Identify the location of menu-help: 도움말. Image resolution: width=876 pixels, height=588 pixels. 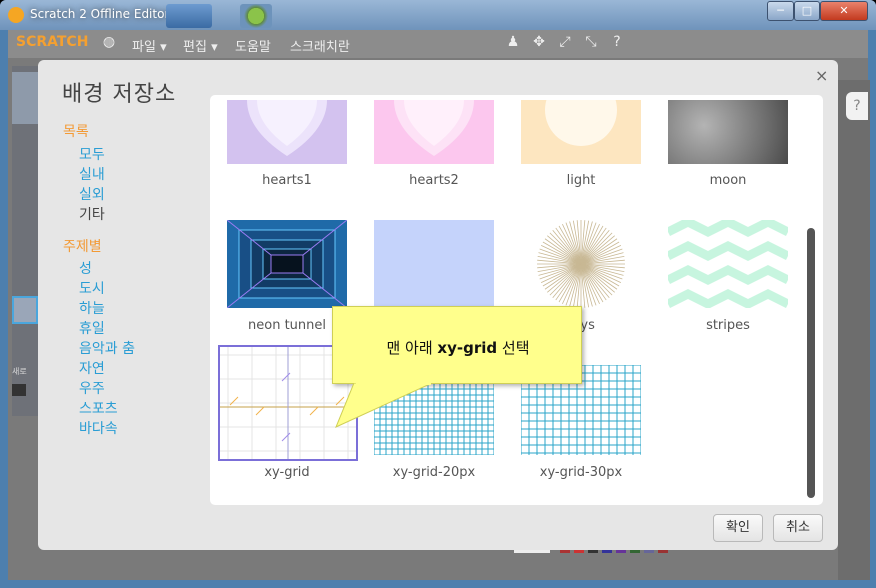
(253, 45).